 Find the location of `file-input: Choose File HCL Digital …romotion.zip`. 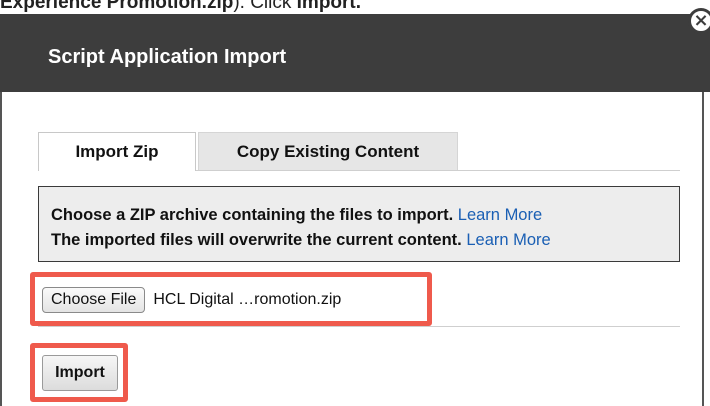

file-input: Choose File HCL Digital …romotion.zip is located at coordinates (191, 300).